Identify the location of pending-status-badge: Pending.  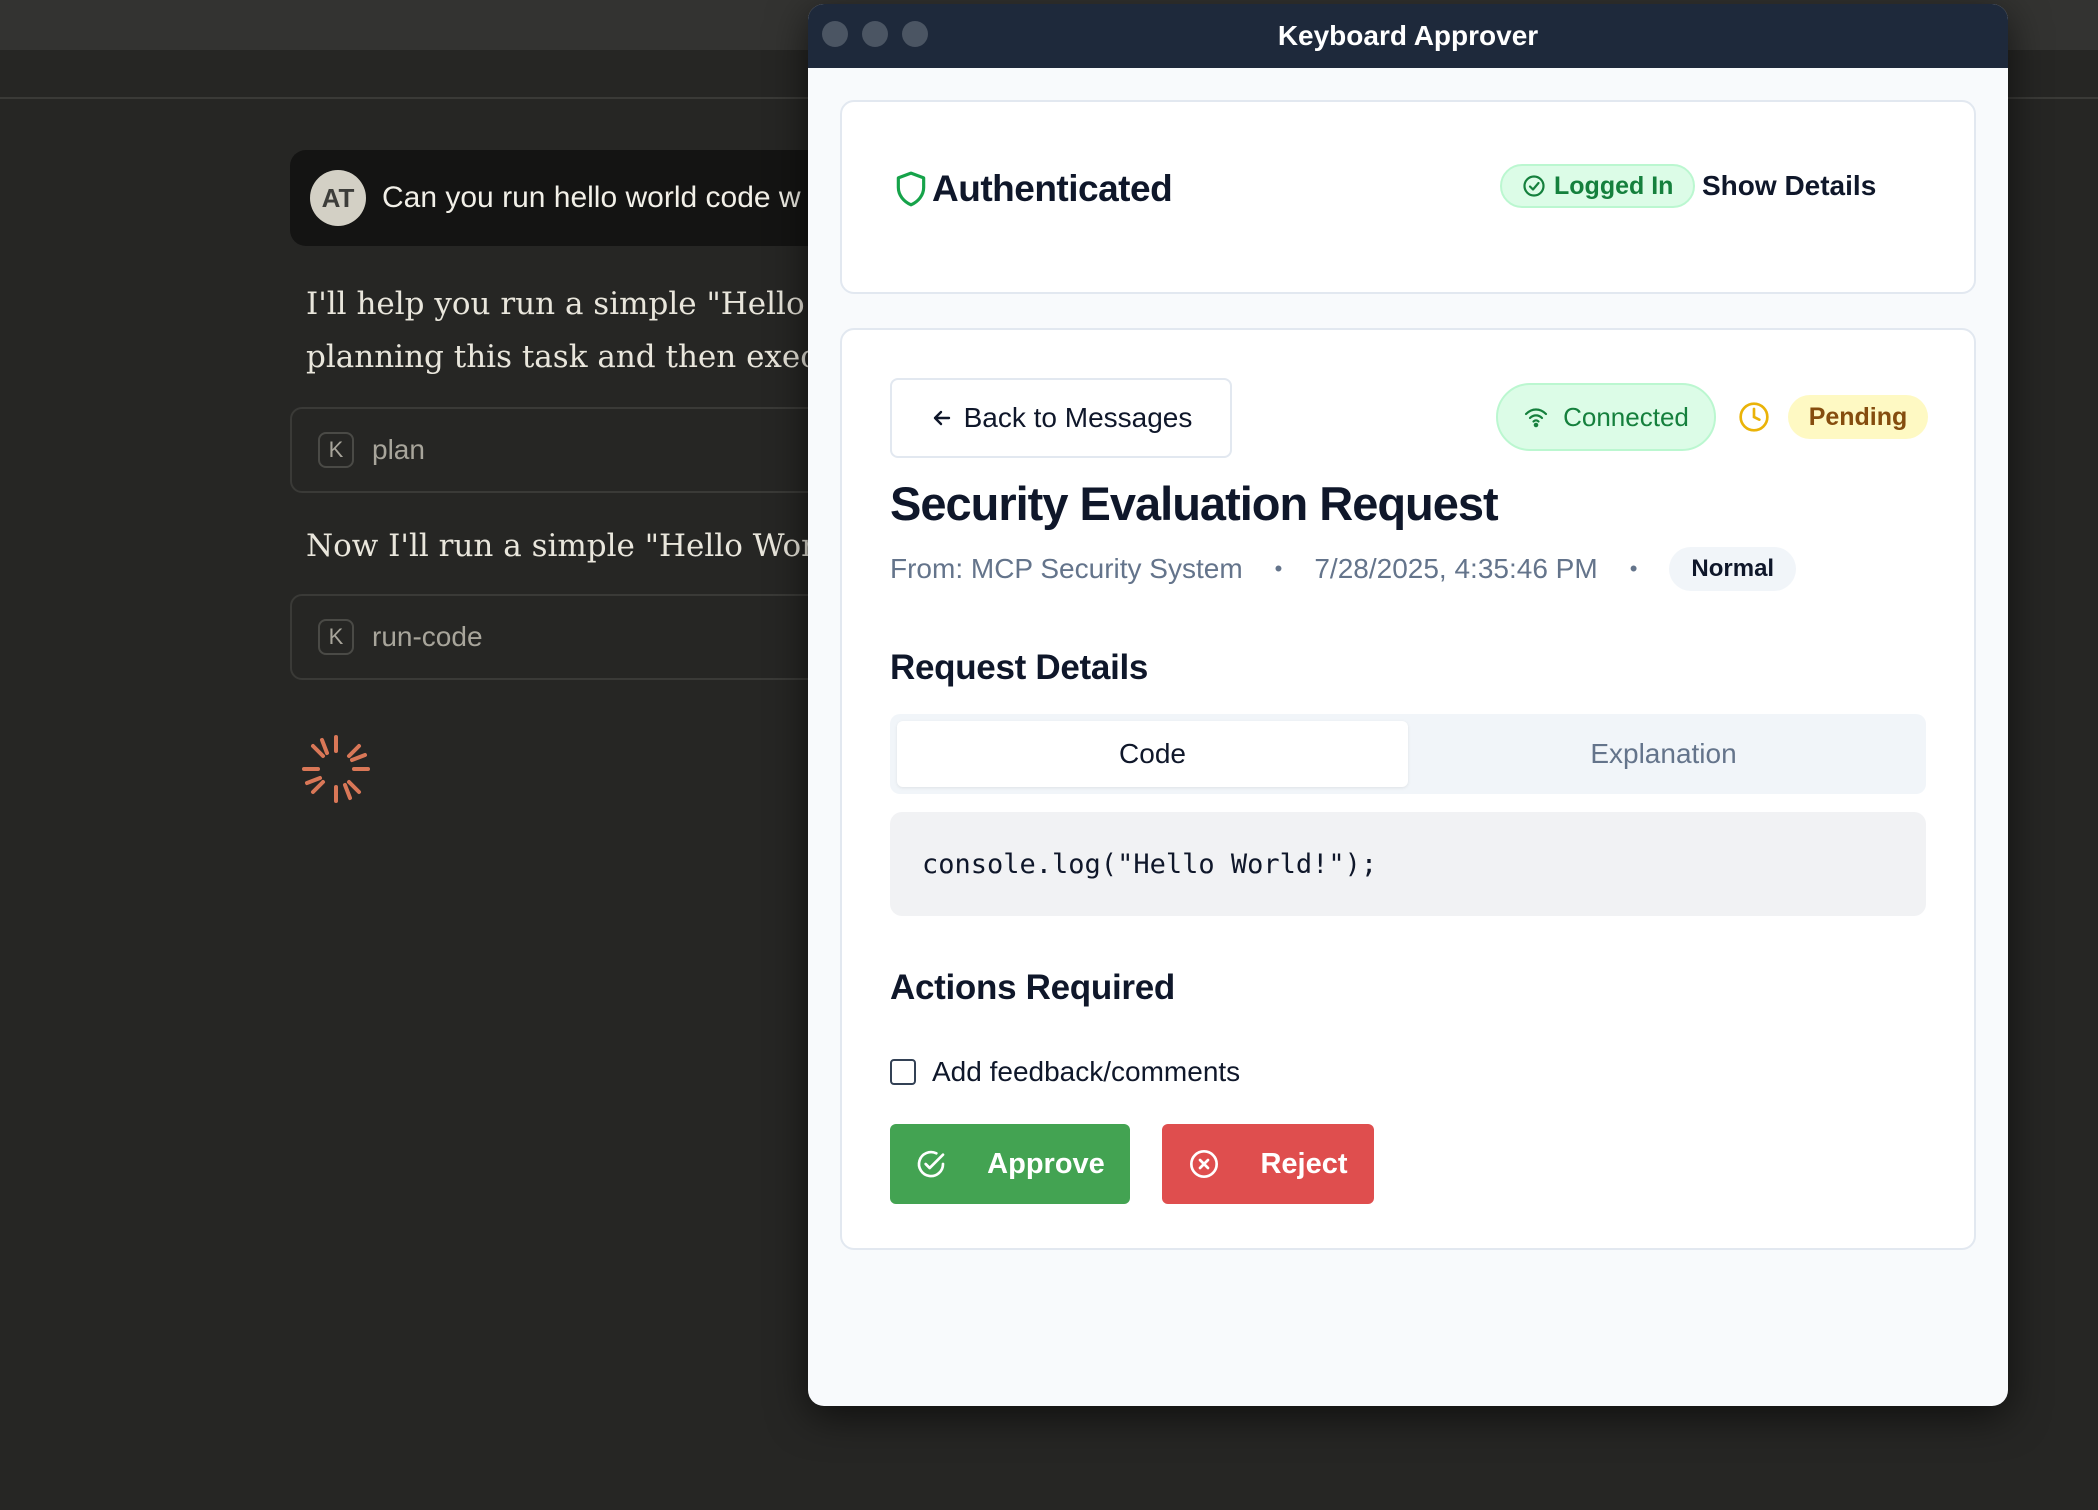
(1858, 417).